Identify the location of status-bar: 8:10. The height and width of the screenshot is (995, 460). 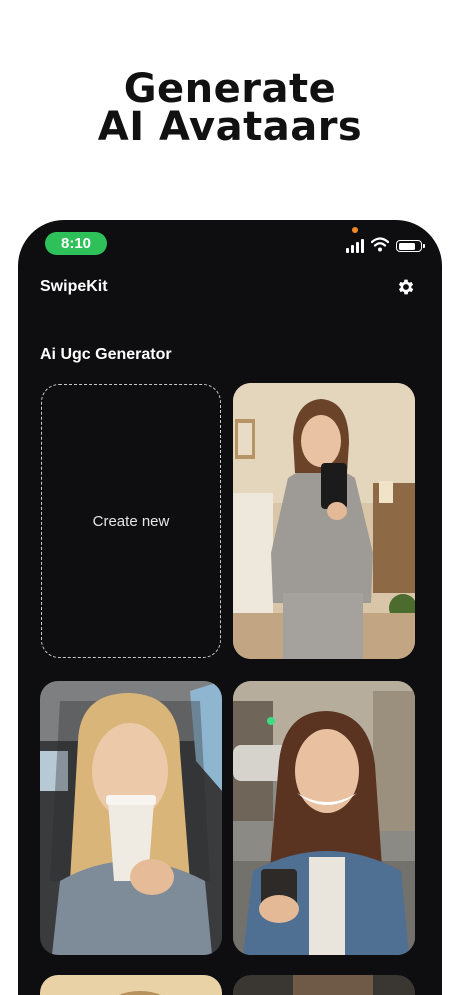
(230, 245).